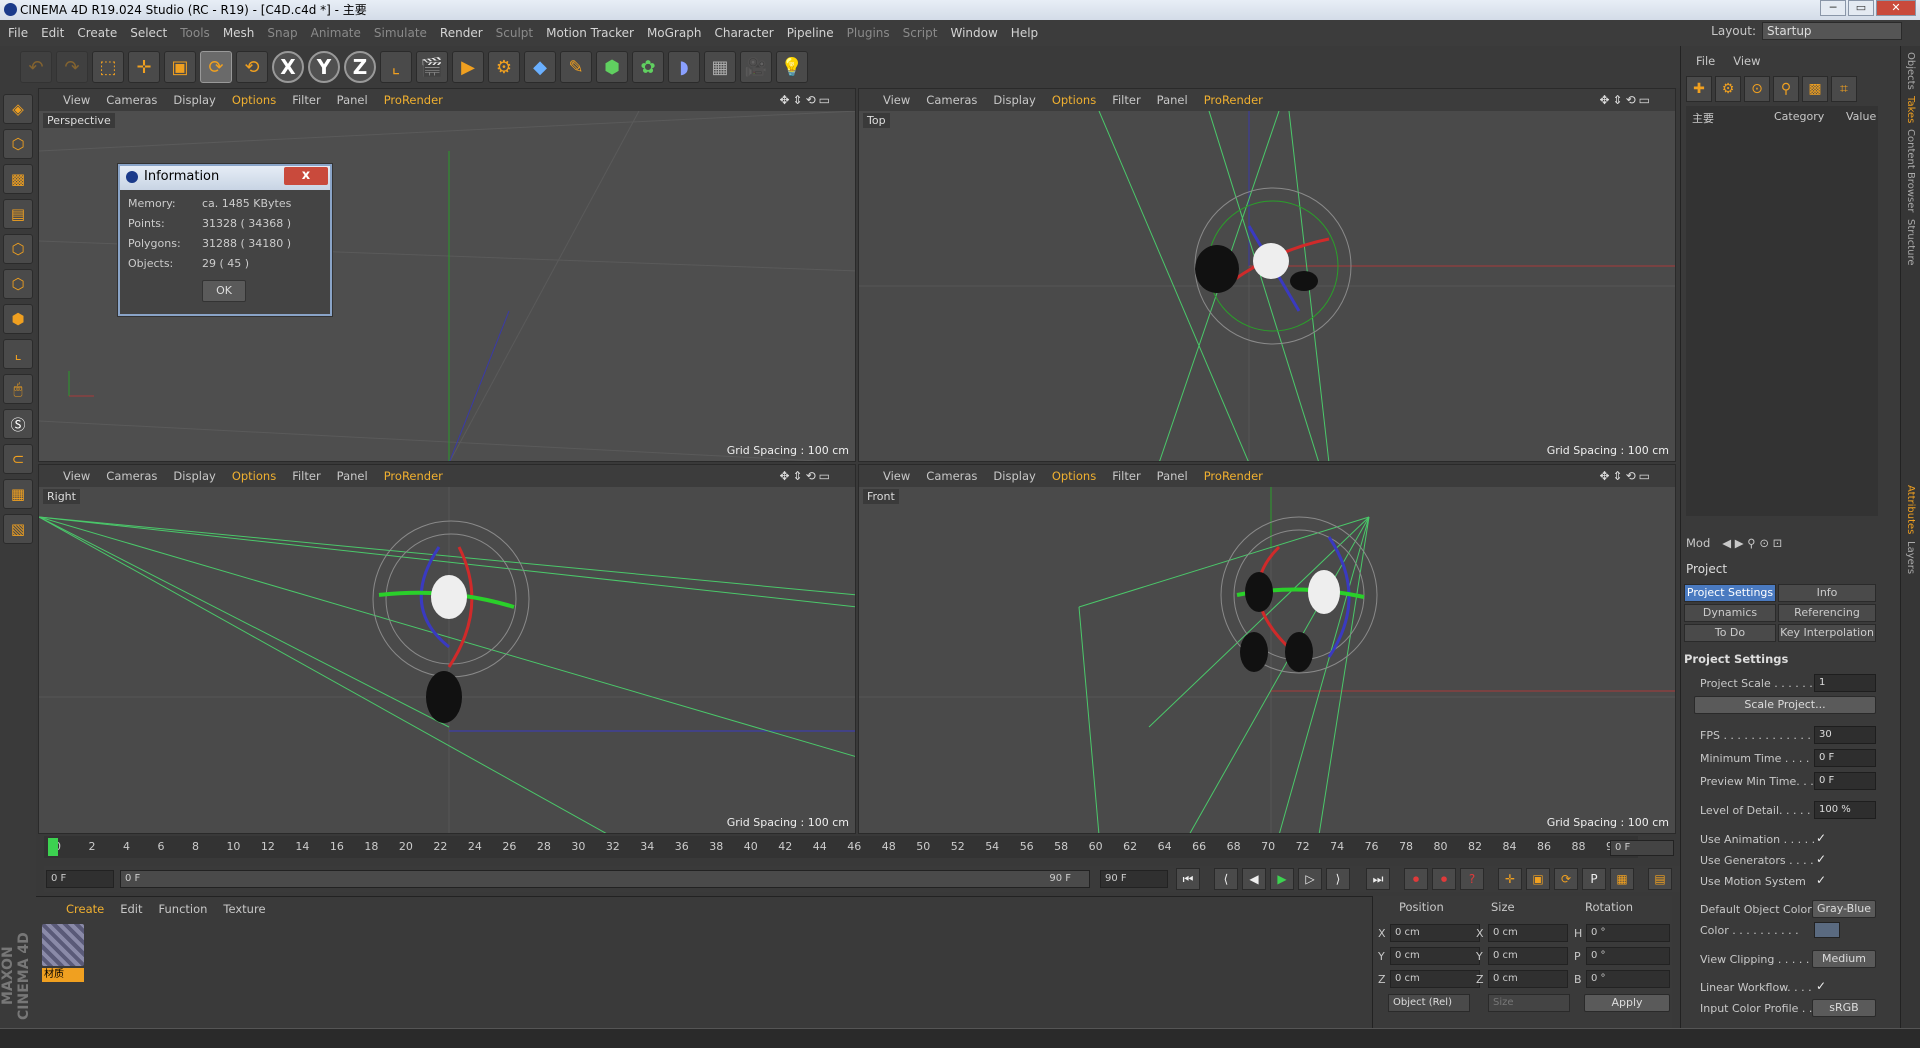  I want to click on menu-mograph: MoGraph, so click(674, 33).